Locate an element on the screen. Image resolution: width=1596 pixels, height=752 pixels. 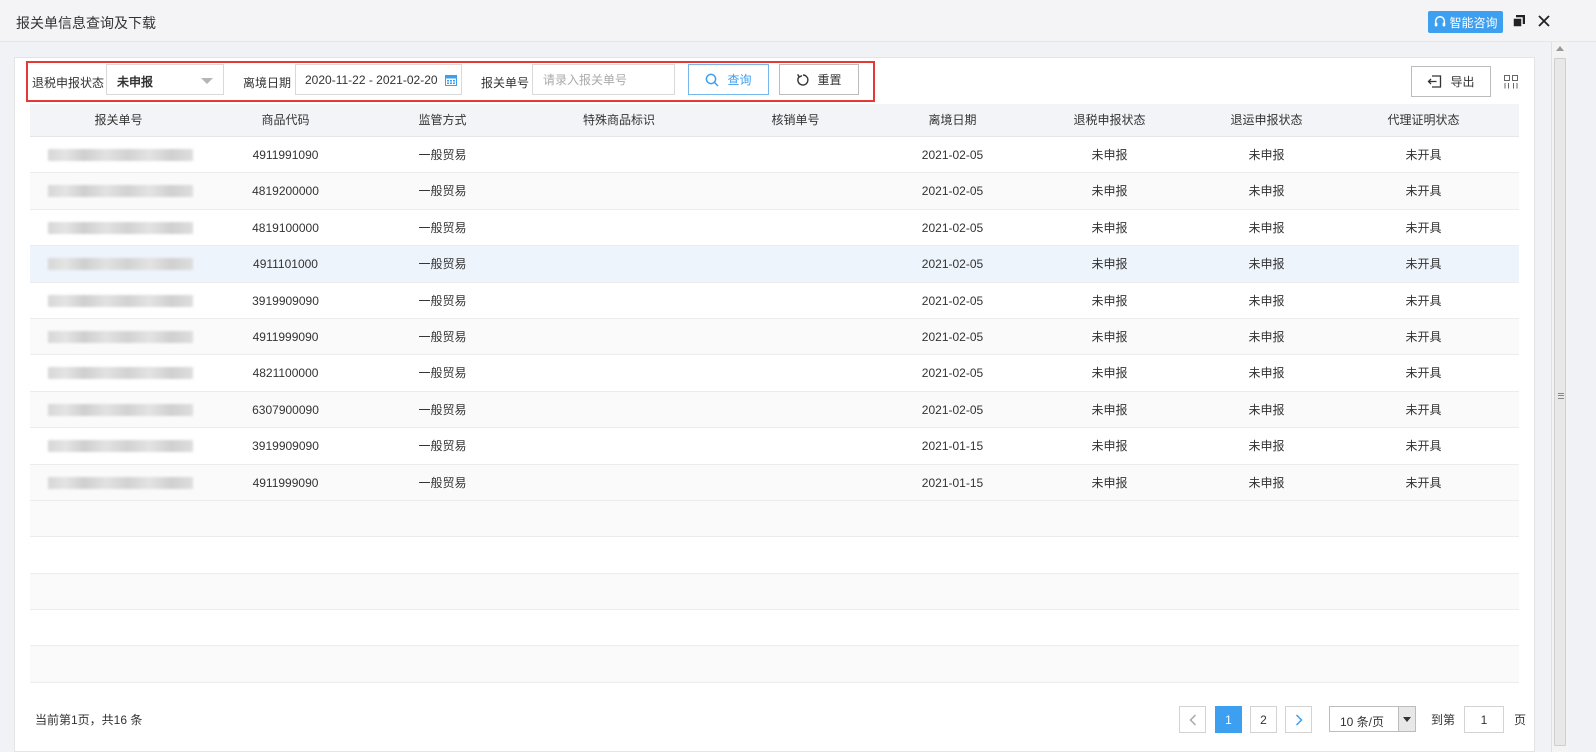
column-header: 监管方式 is located at coordinates (442, 120).